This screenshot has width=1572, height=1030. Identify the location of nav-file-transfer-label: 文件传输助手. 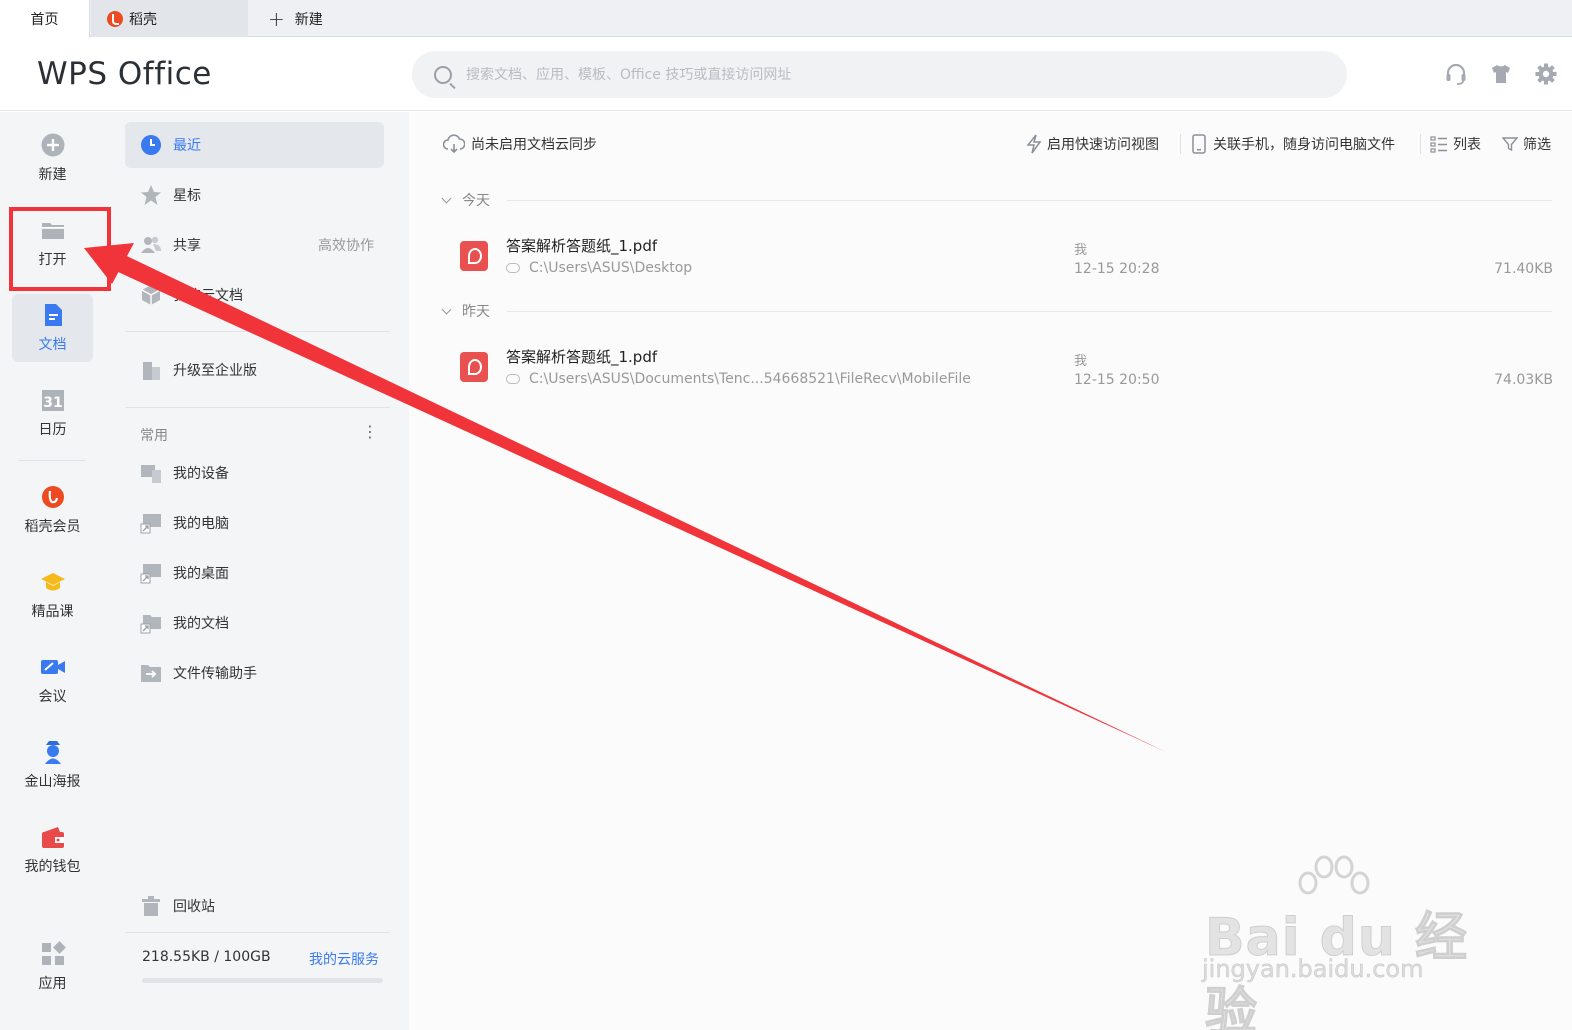
(215, 674).